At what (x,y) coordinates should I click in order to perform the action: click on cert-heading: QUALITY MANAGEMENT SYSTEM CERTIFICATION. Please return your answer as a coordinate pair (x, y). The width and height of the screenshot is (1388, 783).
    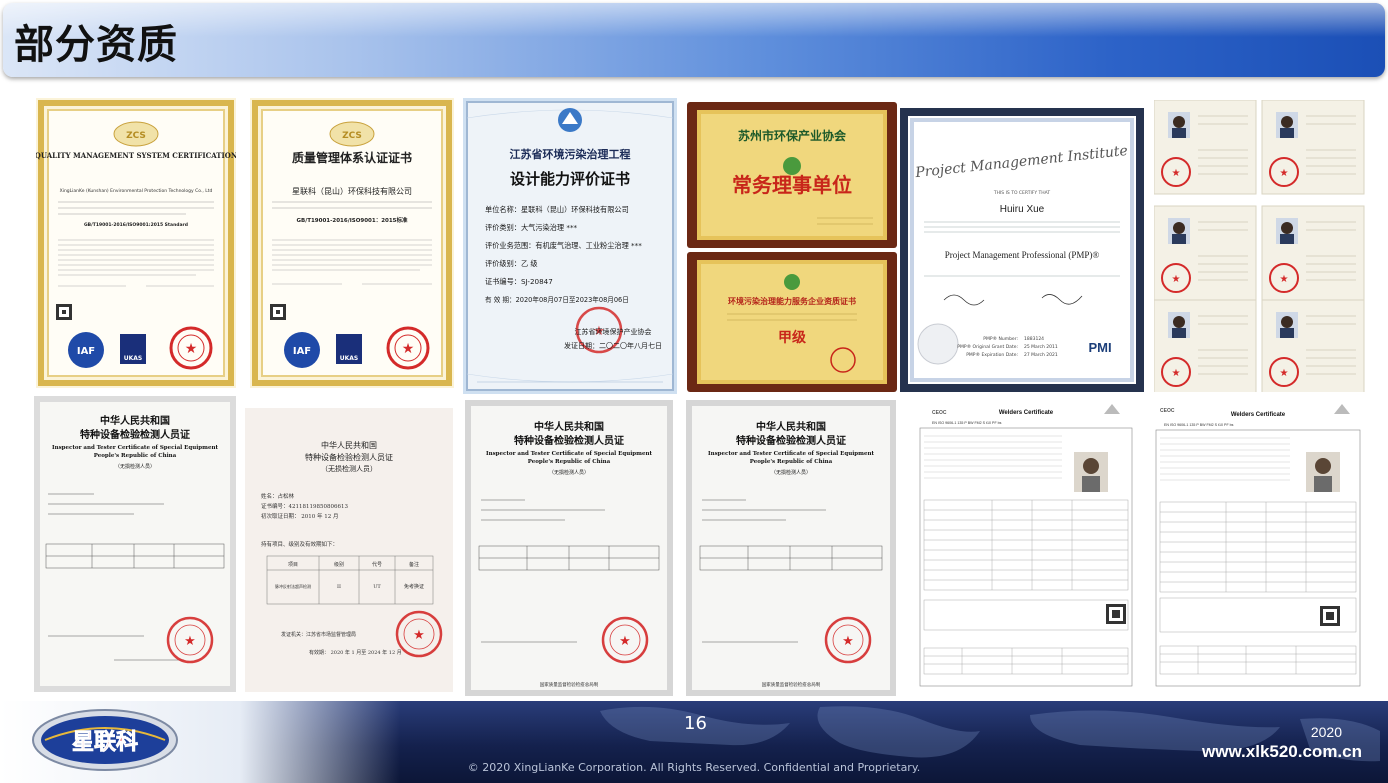
    Looking at the image, I should click on (136, 155).